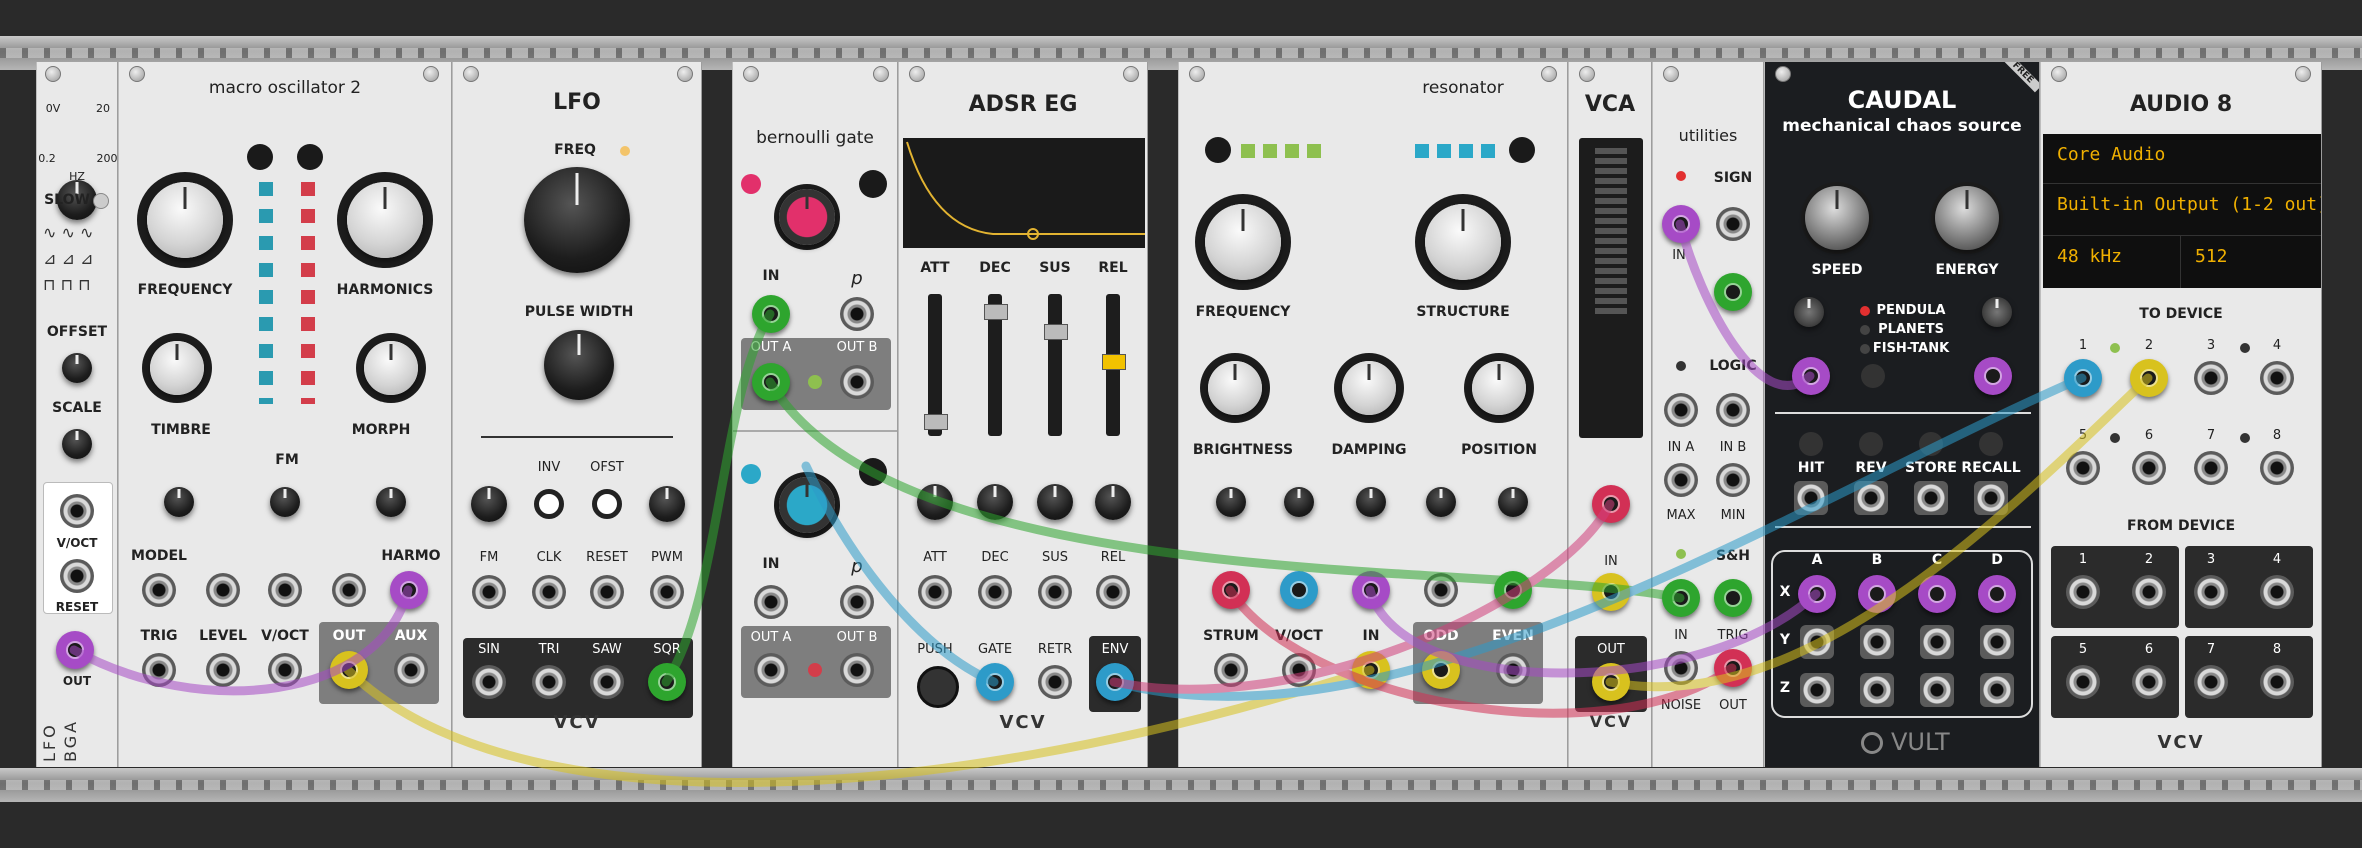 This screenshot has height=848, width=2362. I want to click on timbre-cv-jack, so click(223, 590).